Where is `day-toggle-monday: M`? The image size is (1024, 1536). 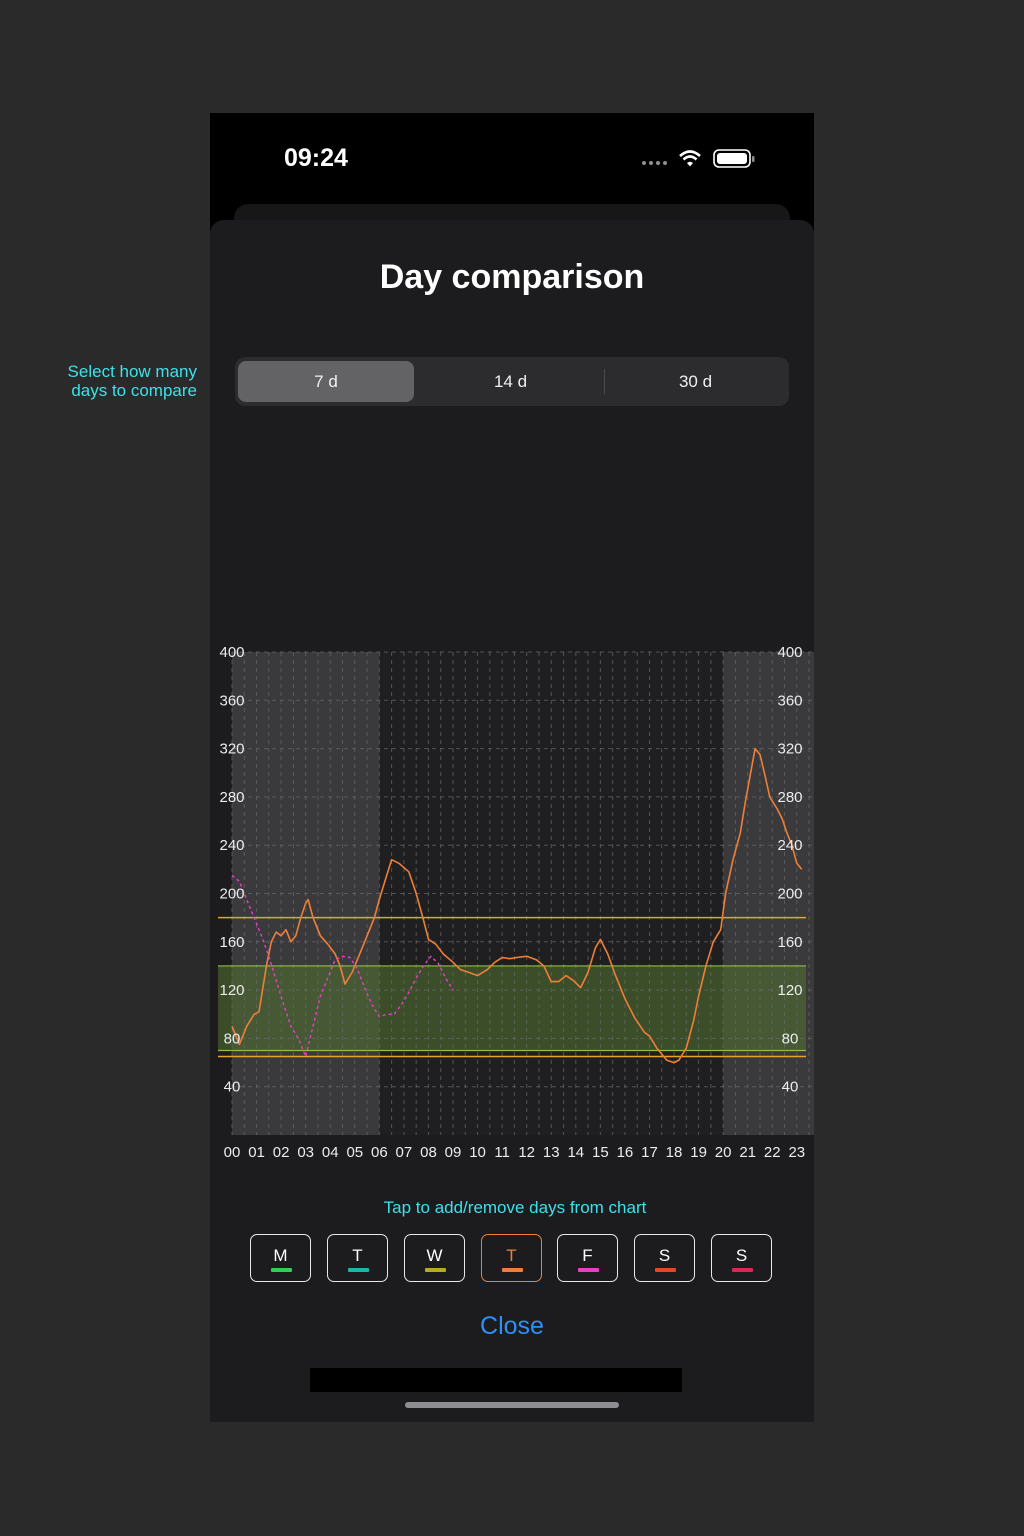
day-toggle-monday: M is located at coordinates (280, 1258).